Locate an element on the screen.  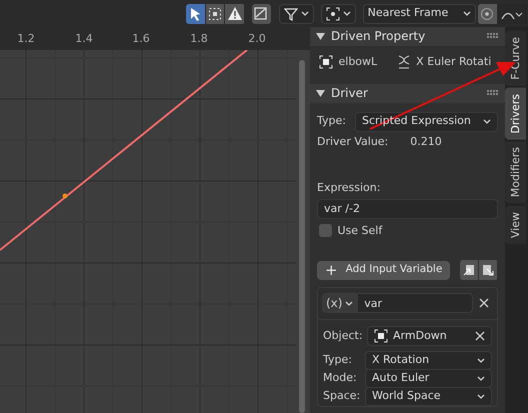
expression-field: var /-2 is located at coordinates (407, 208).